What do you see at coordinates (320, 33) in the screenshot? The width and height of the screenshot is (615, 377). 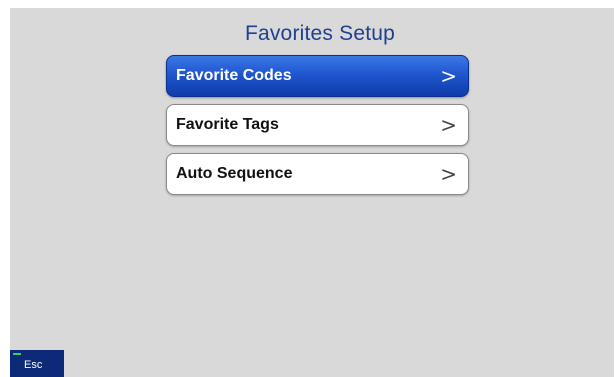 I see `page-title: Favorites Setup` at bounding box center [320, 33].